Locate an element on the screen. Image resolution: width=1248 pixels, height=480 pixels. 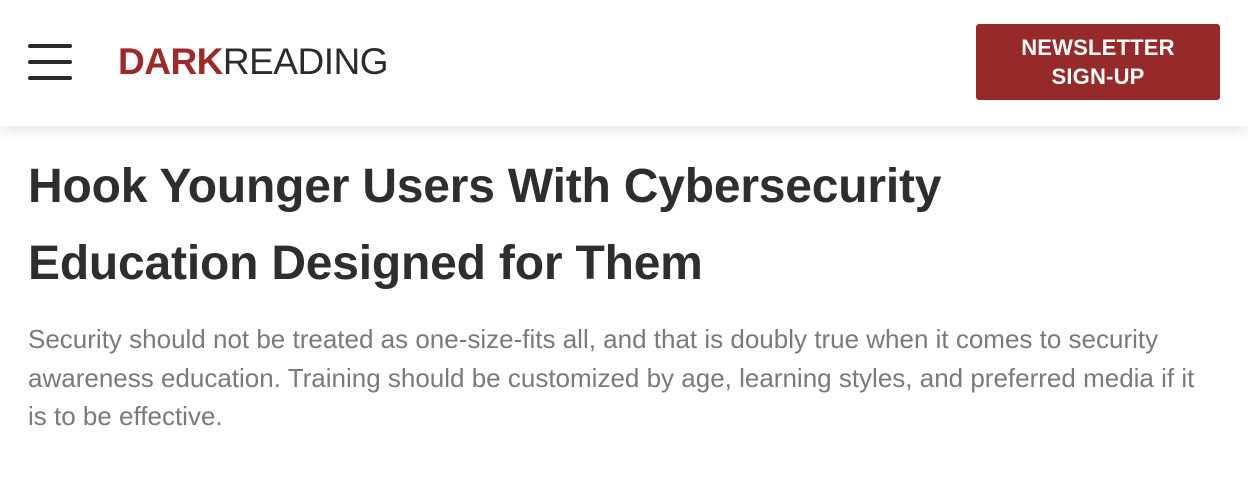
newsletter-button-line2: SIGN-UP is located at coordinates (1098, 76).